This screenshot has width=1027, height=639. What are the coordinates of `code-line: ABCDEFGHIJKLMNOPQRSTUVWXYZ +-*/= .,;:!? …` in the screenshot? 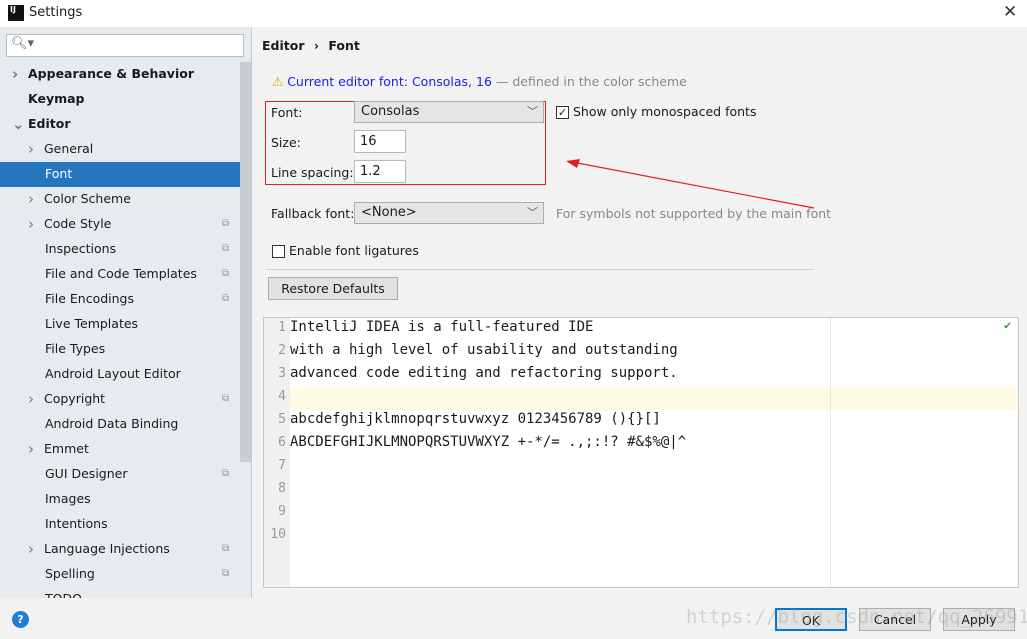 It's located at (488, 442).